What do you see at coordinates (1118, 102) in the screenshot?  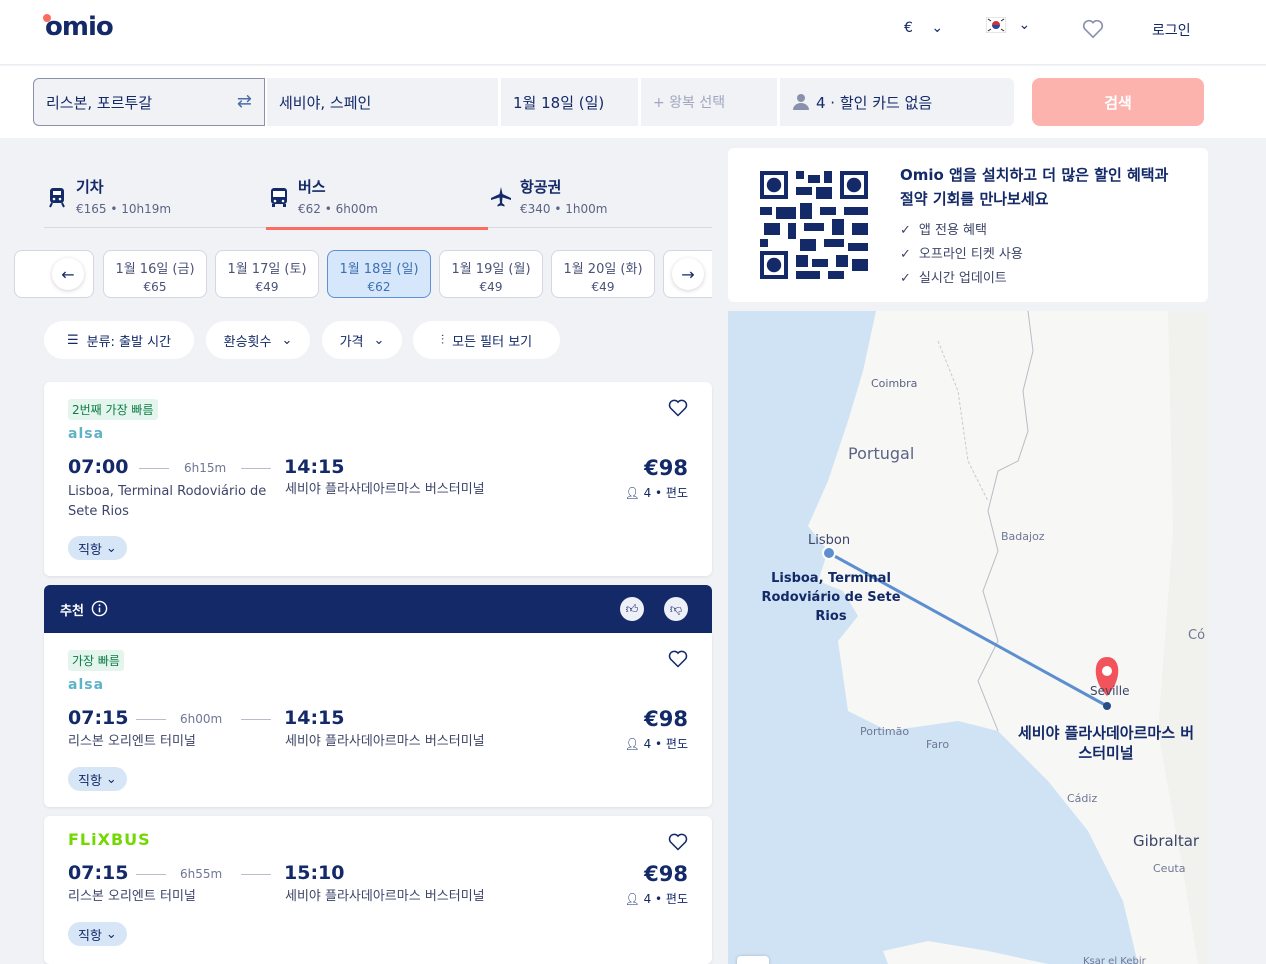 I see `search-button: 검색` at bounding box center [1118, 102].